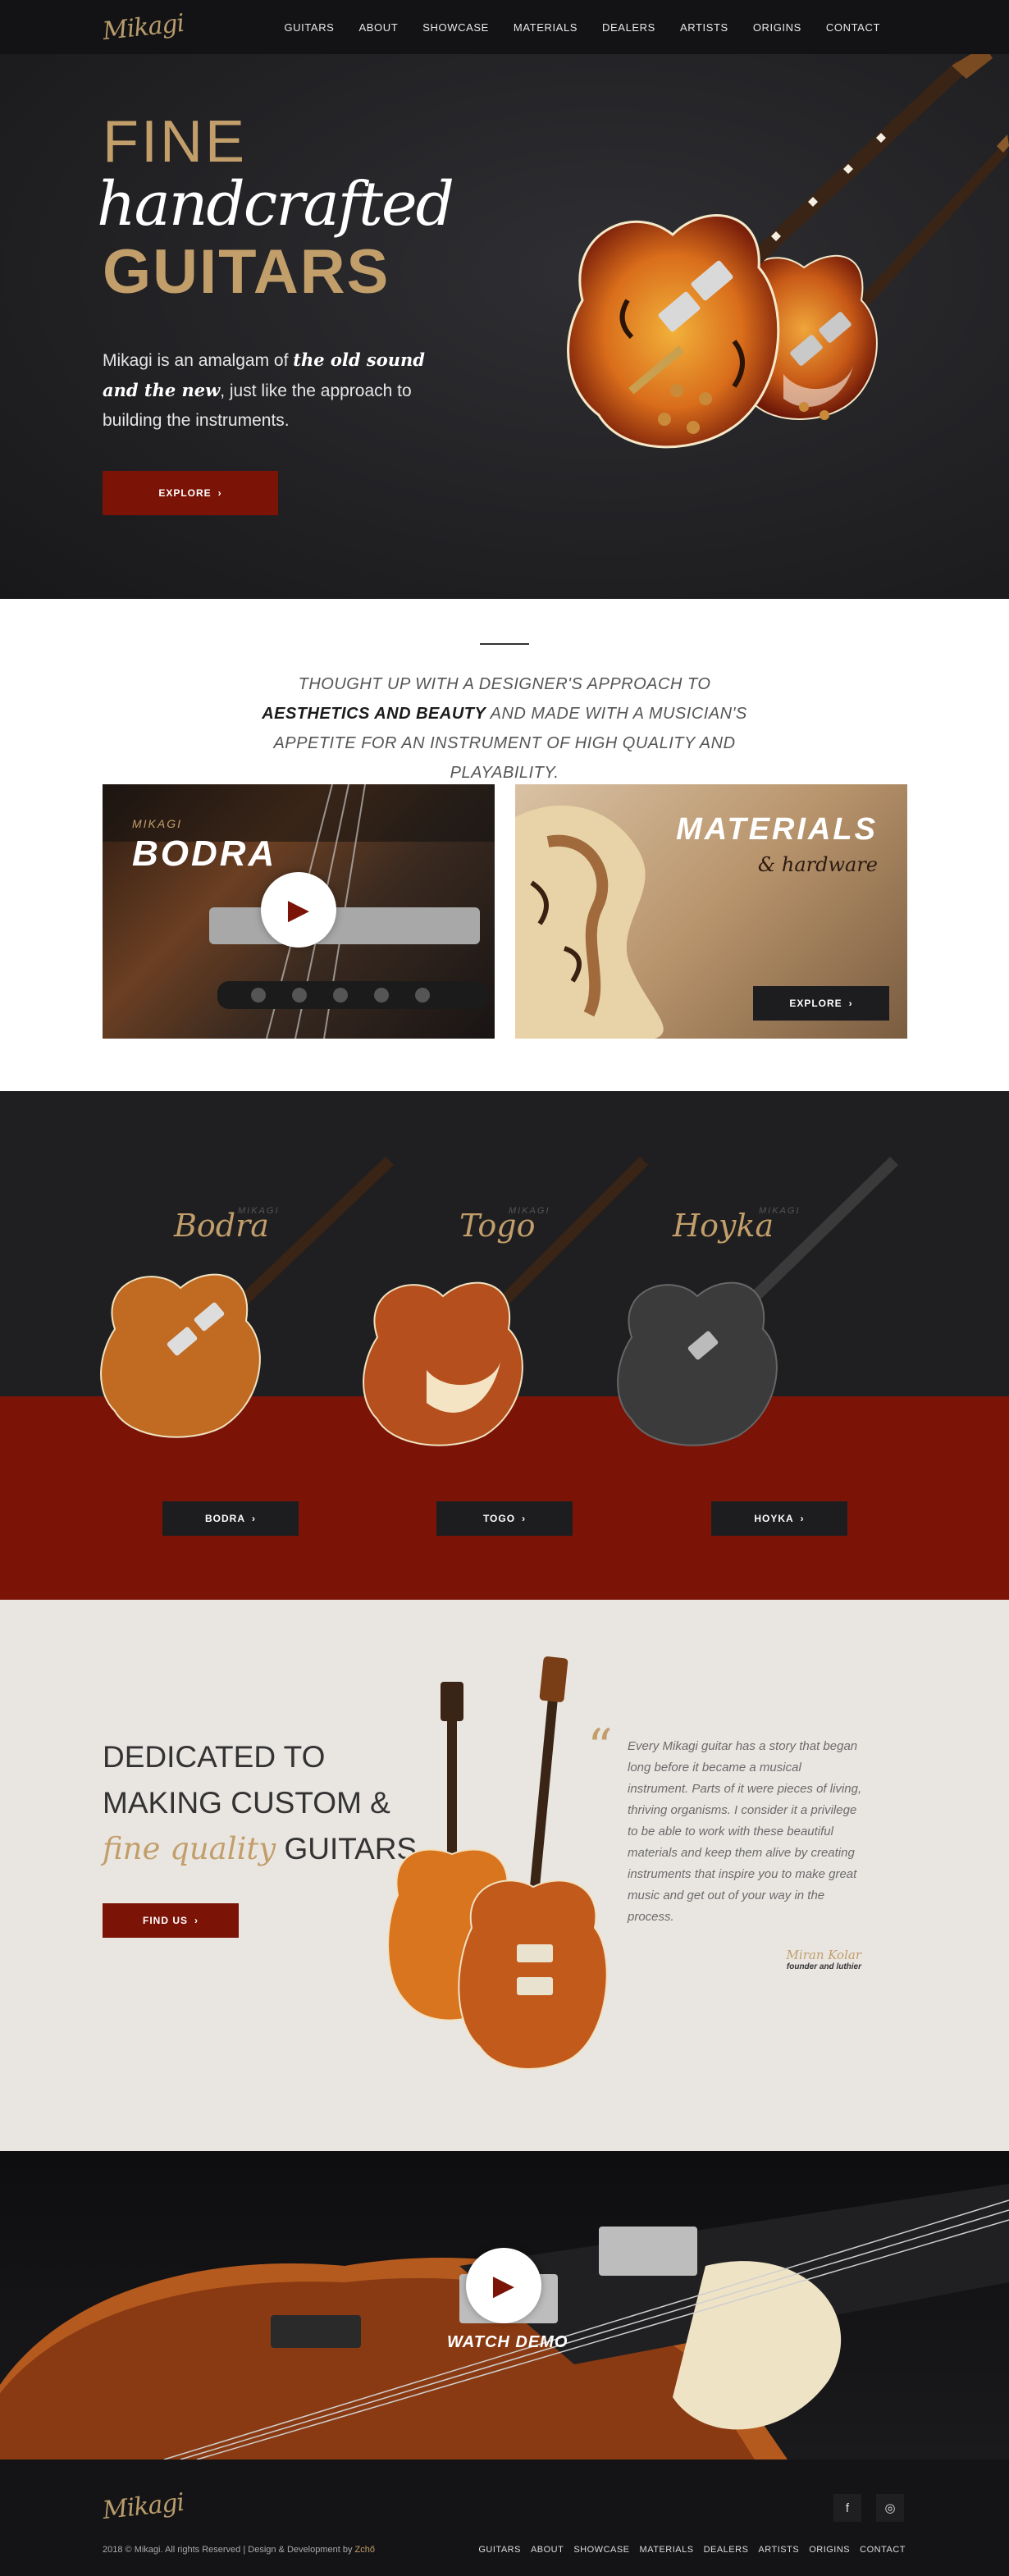 The image size is (1009, 2576). What do you see at coordinates (190, 493) in the screenshot?
I see `hero-explore-button: EXPLORE ›` at bounding box center [190, 493].